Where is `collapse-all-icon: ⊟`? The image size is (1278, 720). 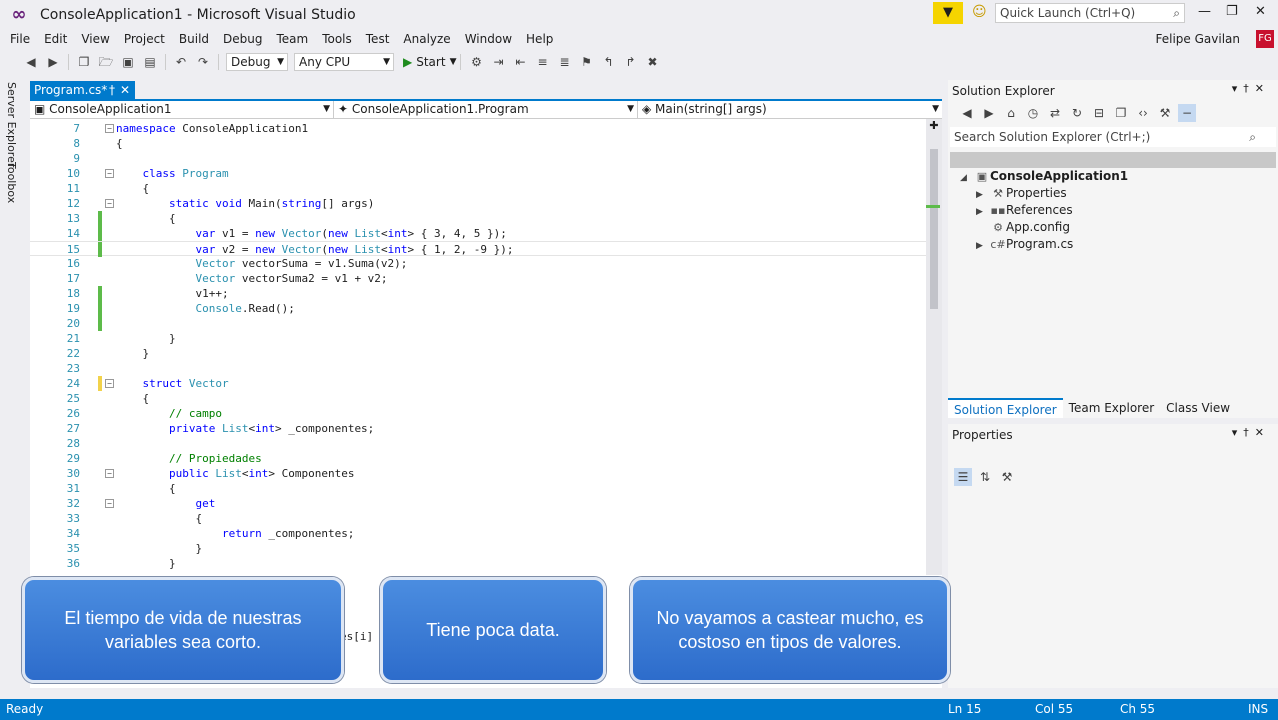
collapse-all-icon: ⊟ is located at coordinates (1099, 113).